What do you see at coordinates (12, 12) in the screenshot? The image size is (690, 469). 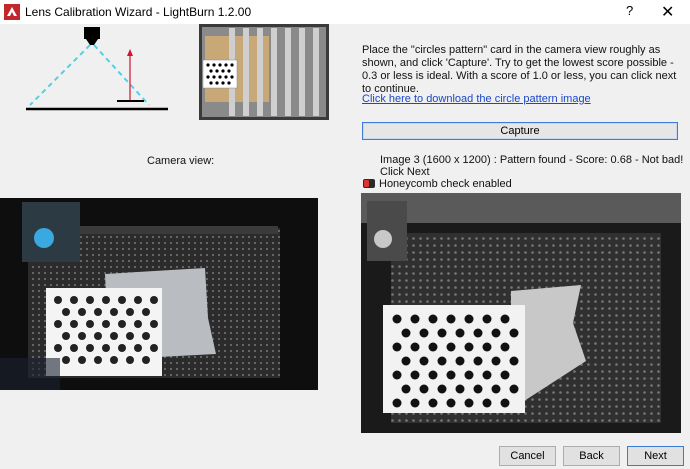 I see `lightburn-logo-icon` at bounding box center [12, 12].